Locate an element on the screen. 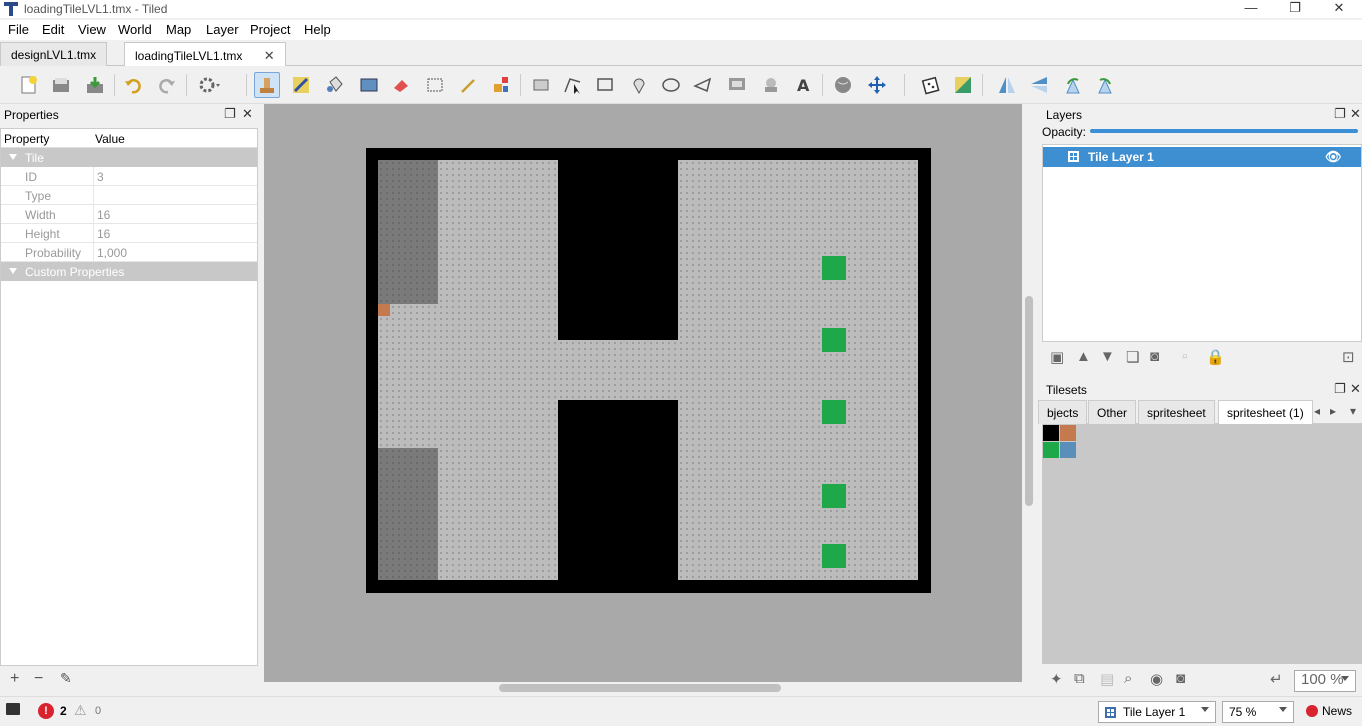 This screenshot has height=726, width=1362. vertical-scrollbar is located at coordinates (1029, 393).